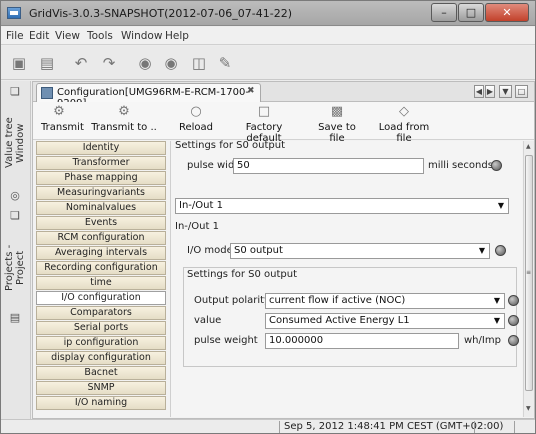  Describe the element at coordinates (264, 111) in the screenshot. I see `factory-default-icon: □` at that location.